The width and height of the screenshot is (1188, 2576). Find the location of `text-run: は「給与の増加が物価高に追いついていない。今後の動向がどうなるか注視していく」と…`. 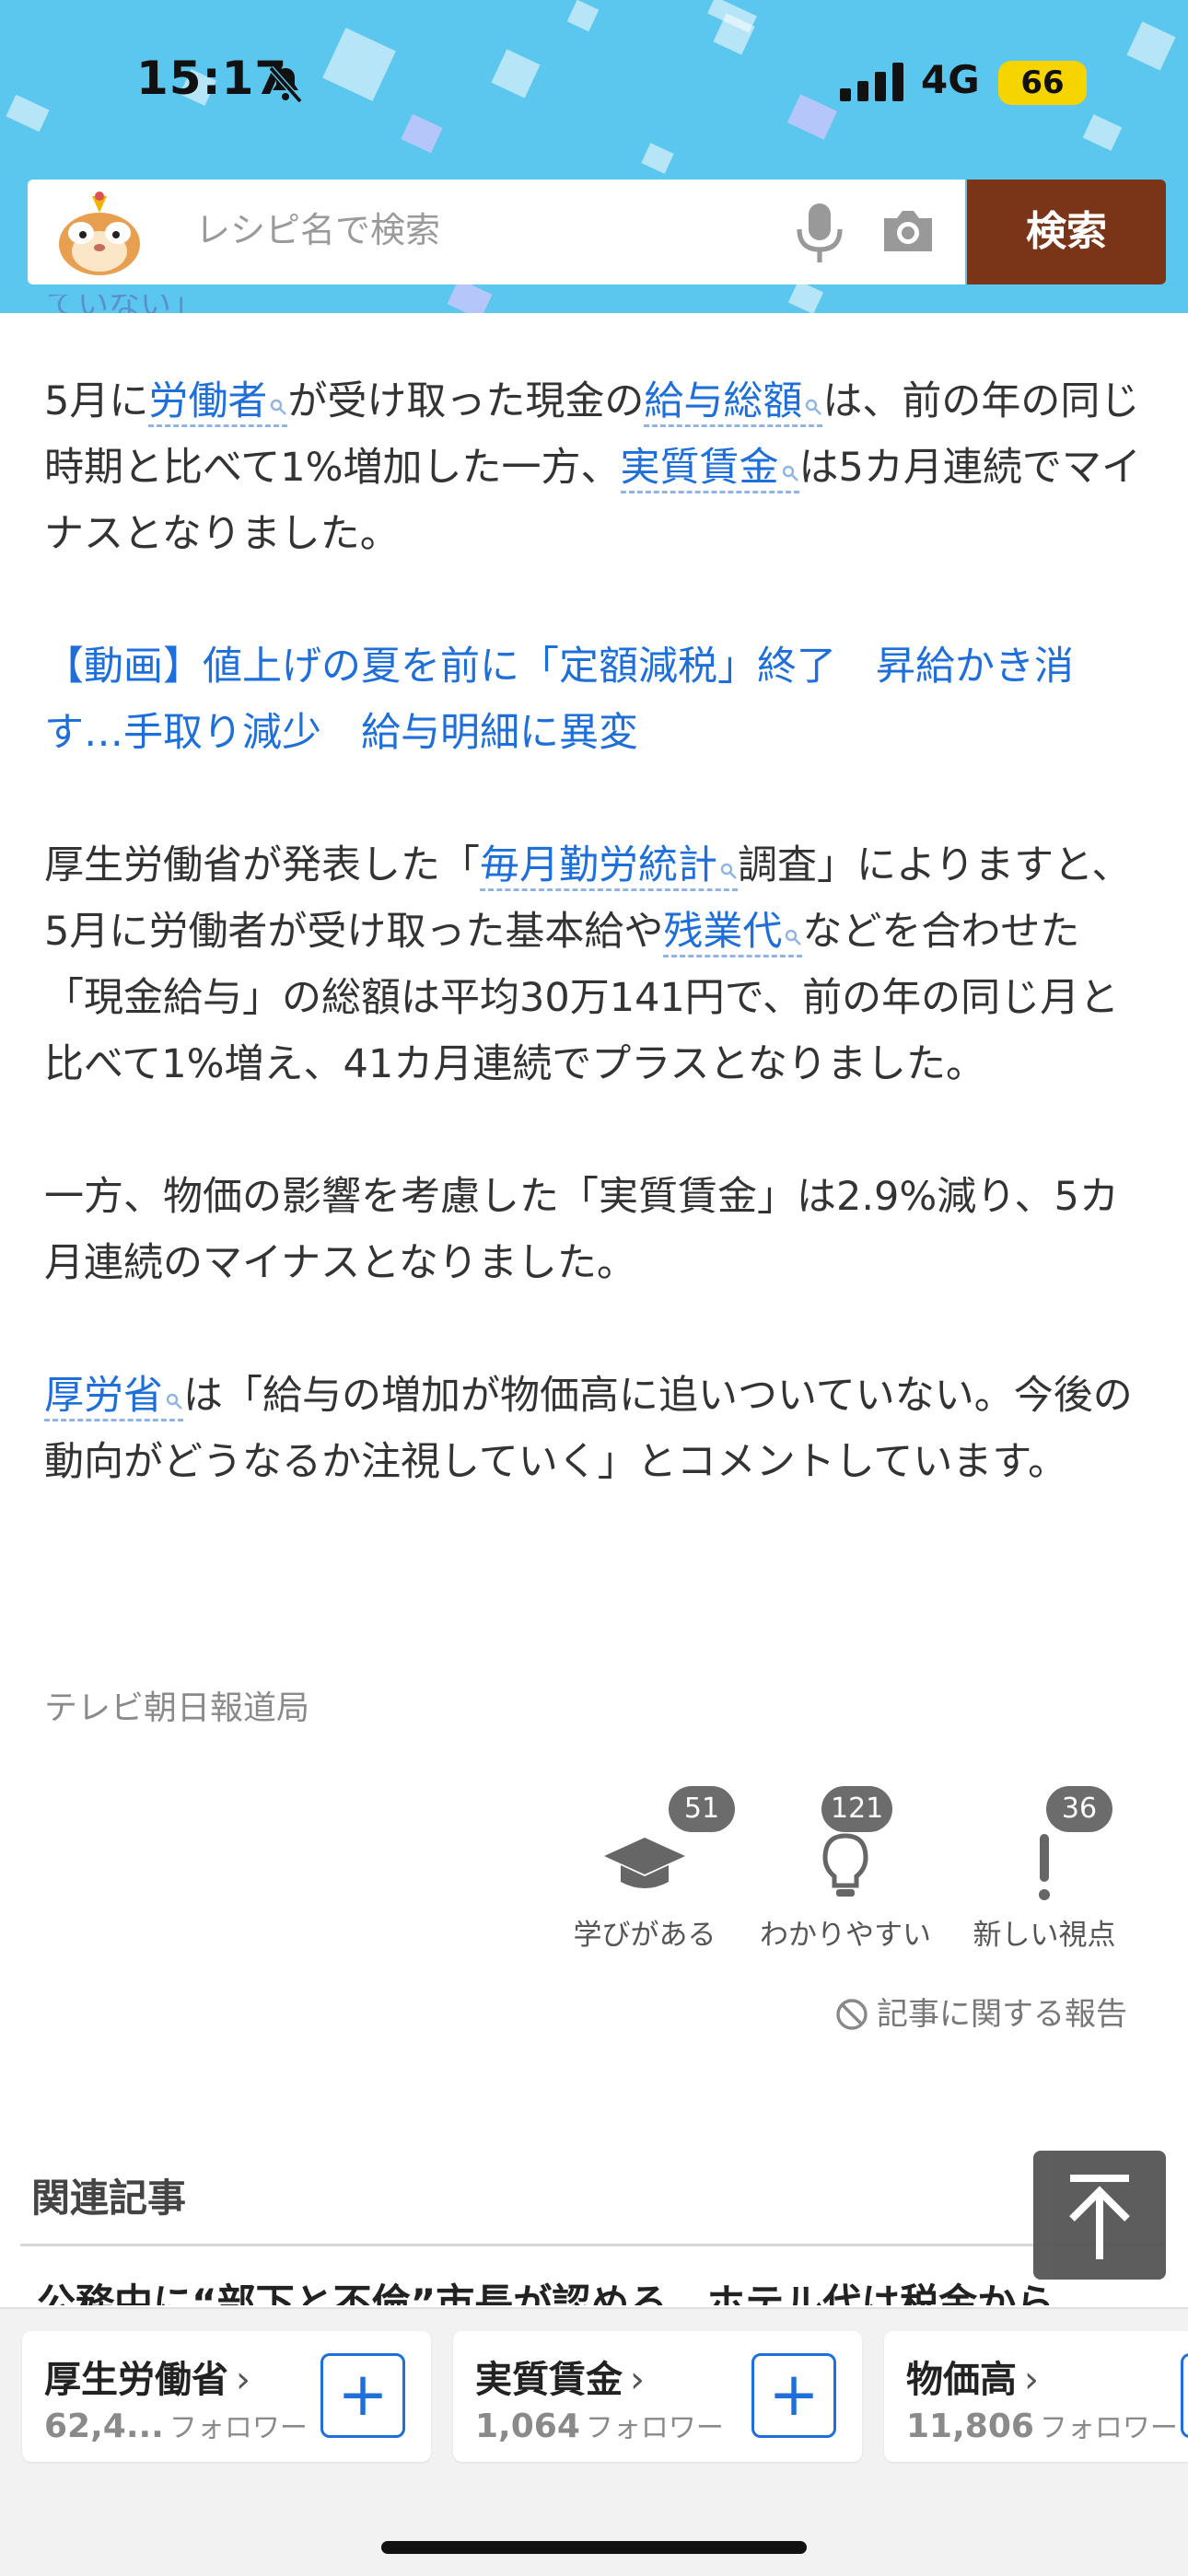

text-run: は「給与の増加が物価高に追いついていない。今後の動向がどうなるか注視していく」と… is located at coordinates (588, 1429).